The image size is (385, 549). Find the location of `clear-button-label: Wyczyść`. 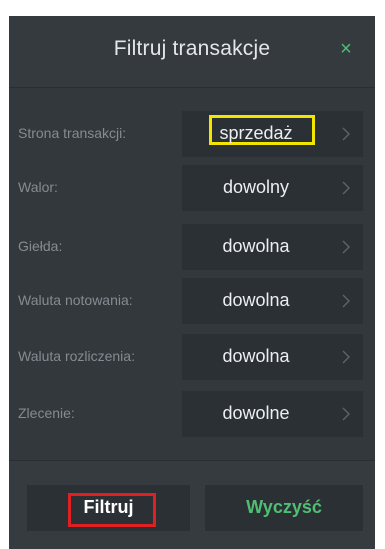

clear-button-label: Wyczyść is located at coordinates (284, 507).